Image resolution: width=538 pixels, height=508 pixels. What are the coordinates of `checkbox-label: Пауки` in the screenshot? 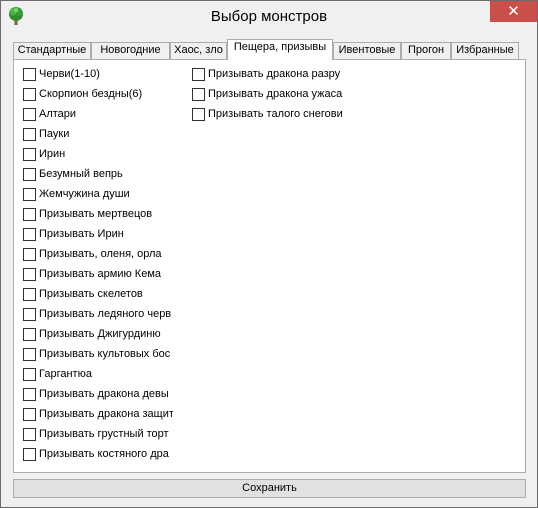 It's located at (54, 134).